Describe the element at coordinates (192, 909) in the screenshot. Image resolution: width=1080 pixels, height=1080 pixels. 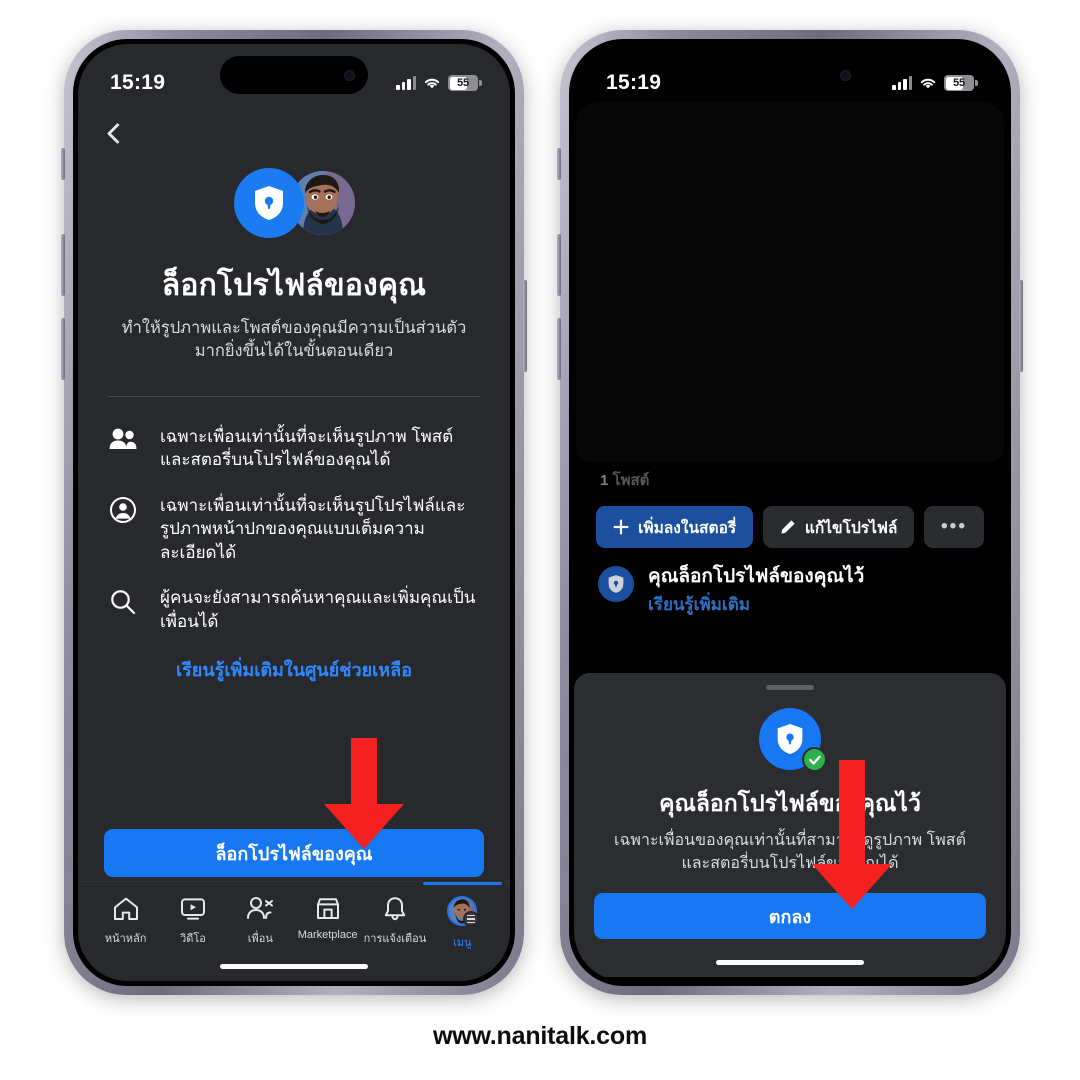
I see `video-icon` at that location.